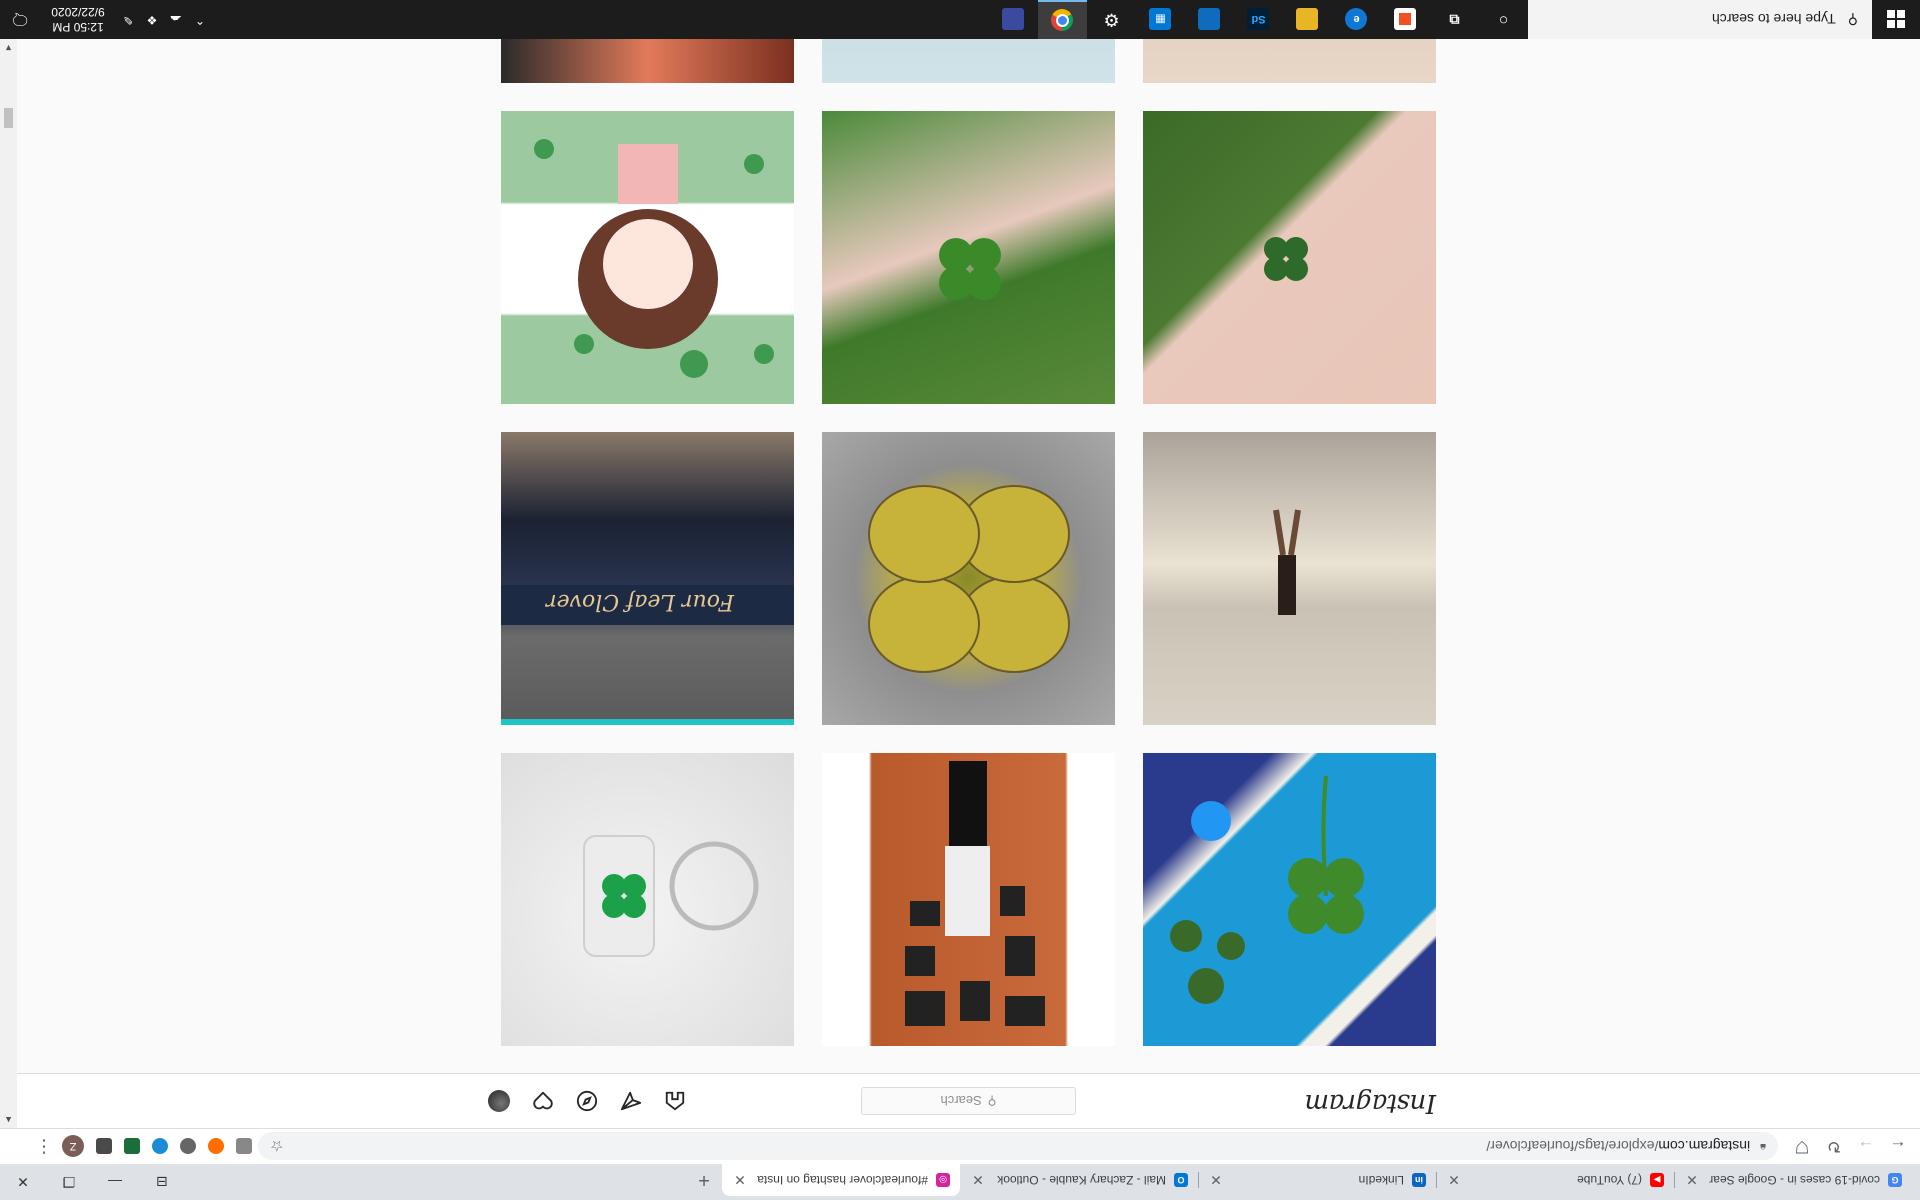 The height and width of the screenshot is (1200, 1920). Describe the element at coordinates (675, 1101) in the screenshot. I see `home-icon` at that location.